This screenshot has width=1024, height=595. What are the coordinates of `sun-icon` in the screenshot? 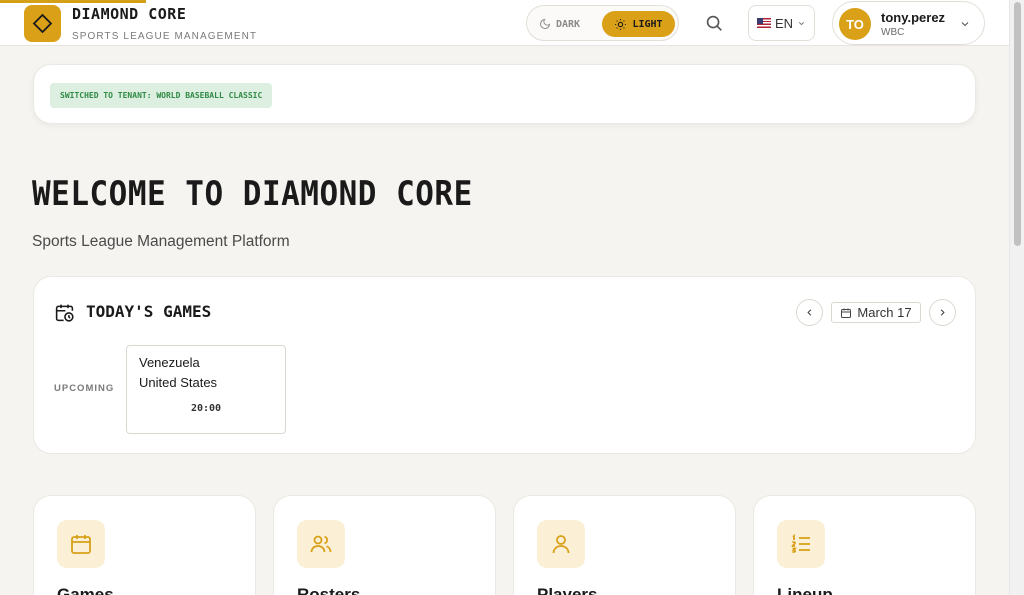 It's located at (621, 24).